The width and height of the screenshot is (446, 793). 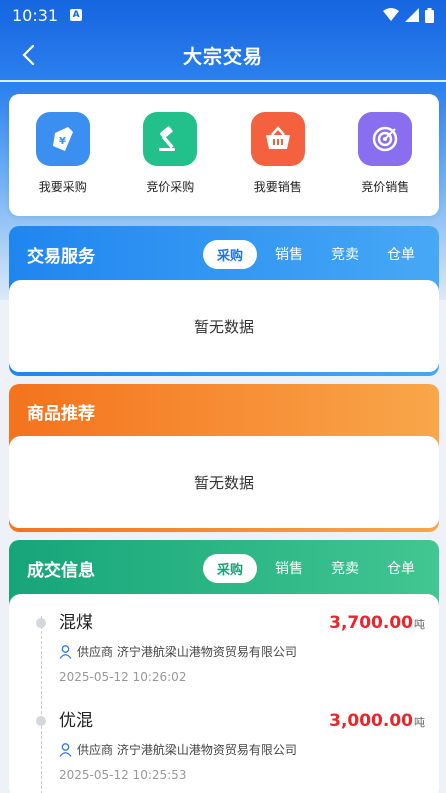 I want to click on battery-icon, so click(x=429, y=15).